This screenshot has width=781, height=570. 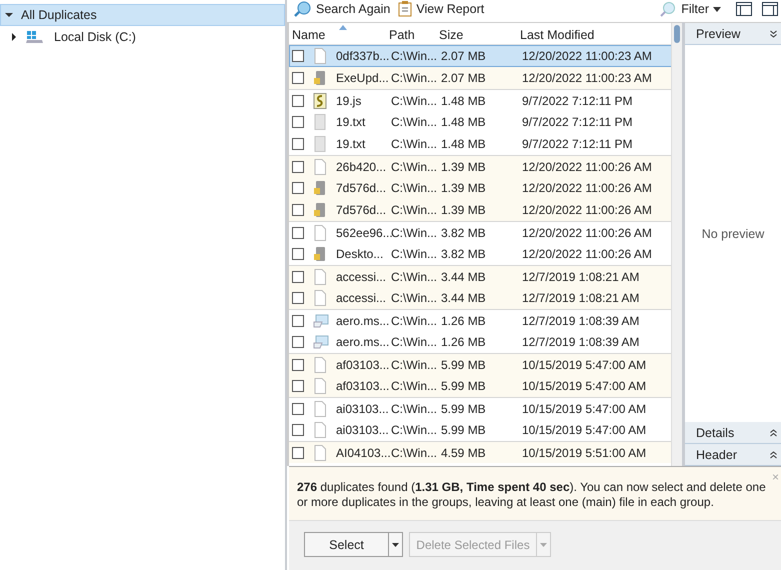 I want to click on column-header: Name, so click(x=309, y=35).